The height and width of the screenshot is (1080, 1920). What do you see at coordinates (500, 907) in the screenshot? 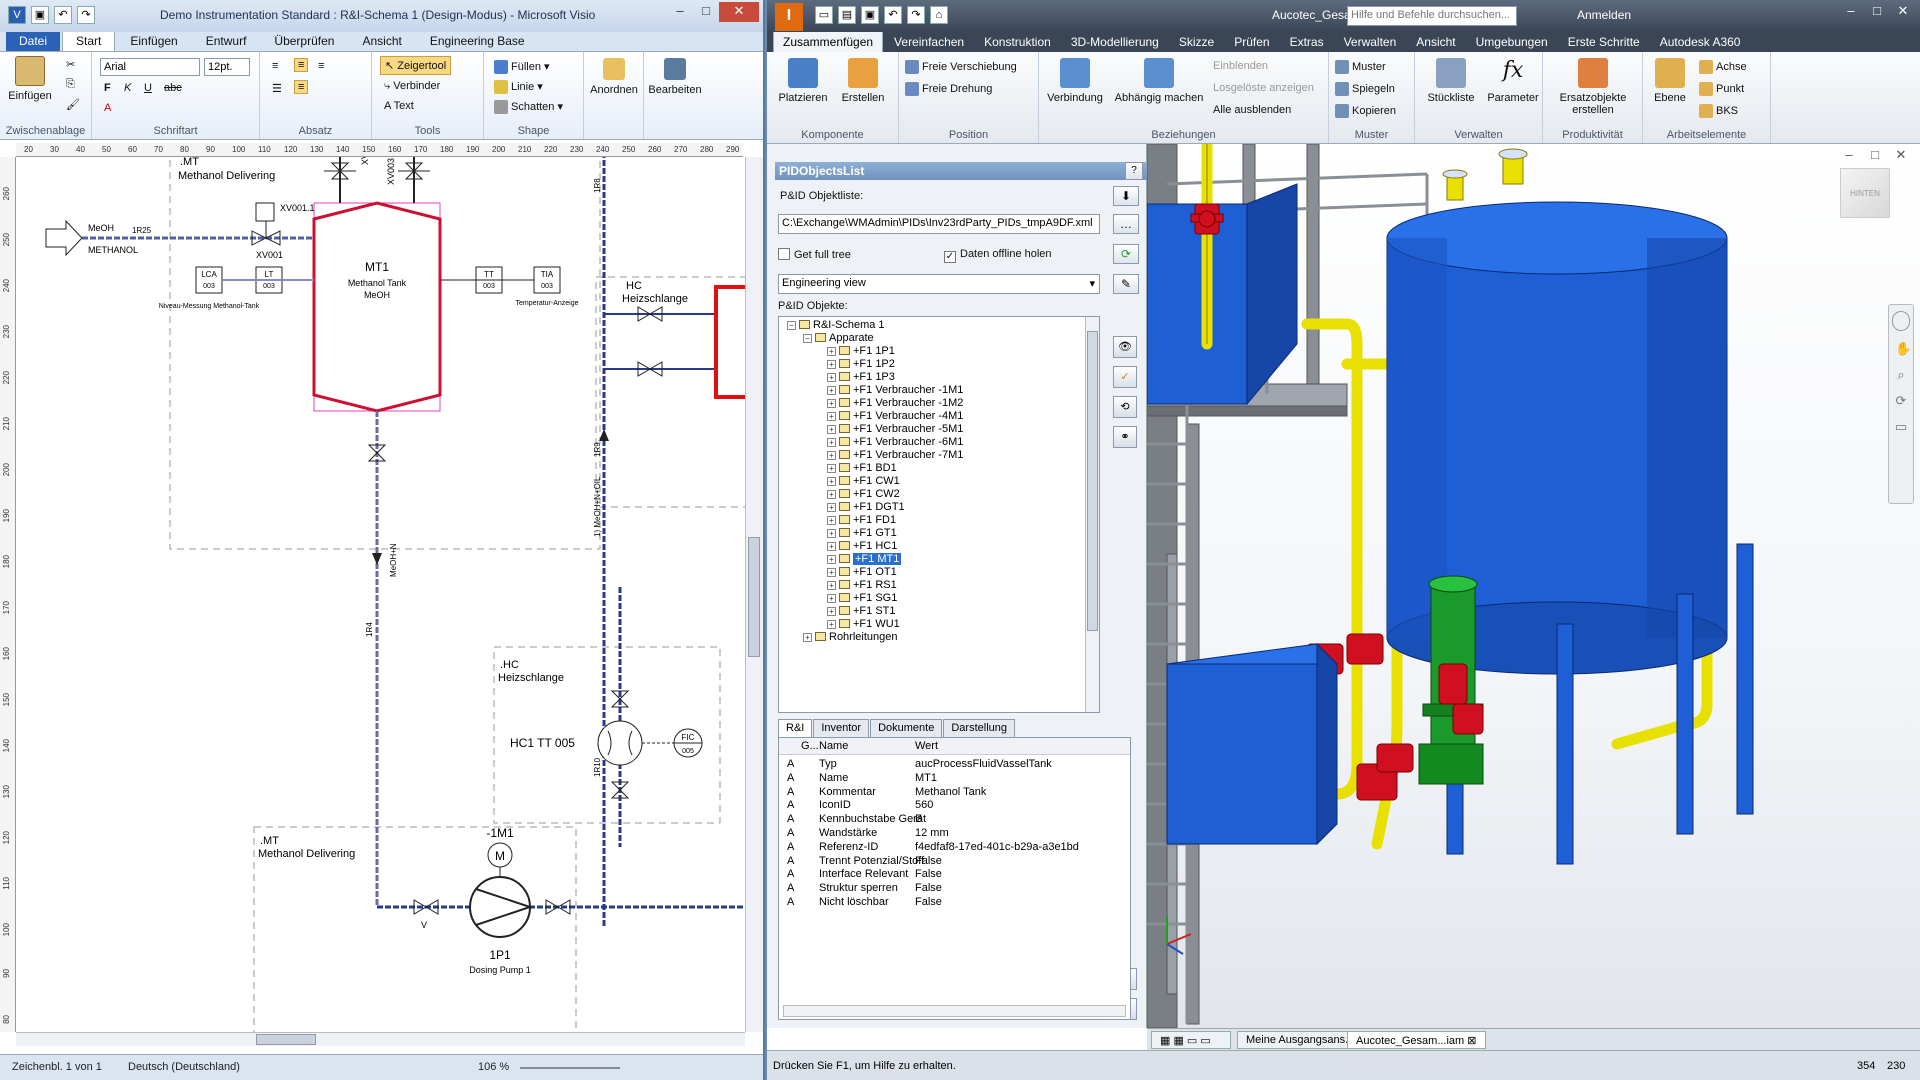
I see `dosing-pump` at bounding box center [500, 907].